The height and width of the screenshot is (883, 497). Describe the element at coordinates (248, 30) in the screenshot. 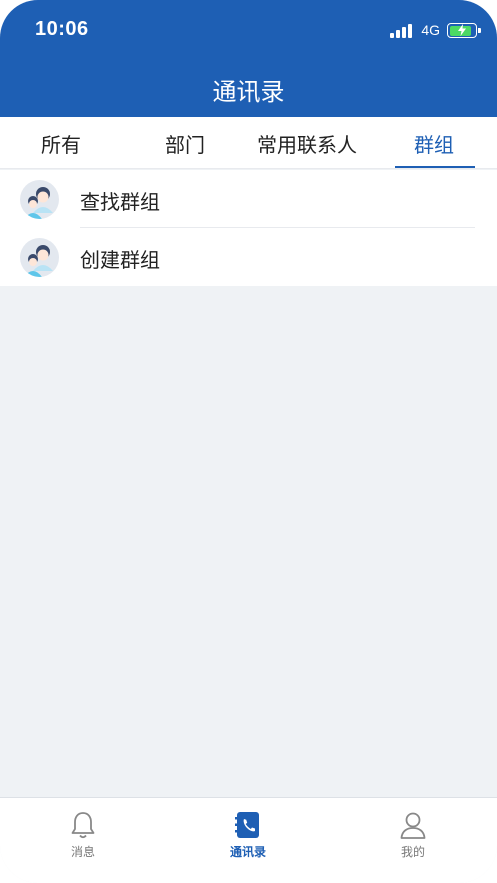

I see `status-bar: 10:06 4G` at that location.